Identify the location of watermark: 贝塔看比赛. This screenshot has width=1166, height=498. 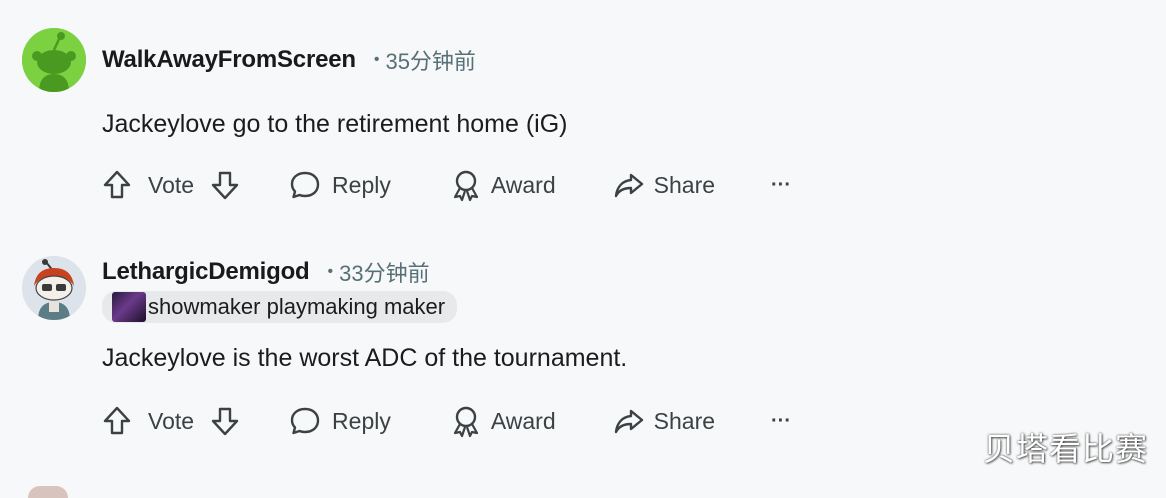
(1065, 449).